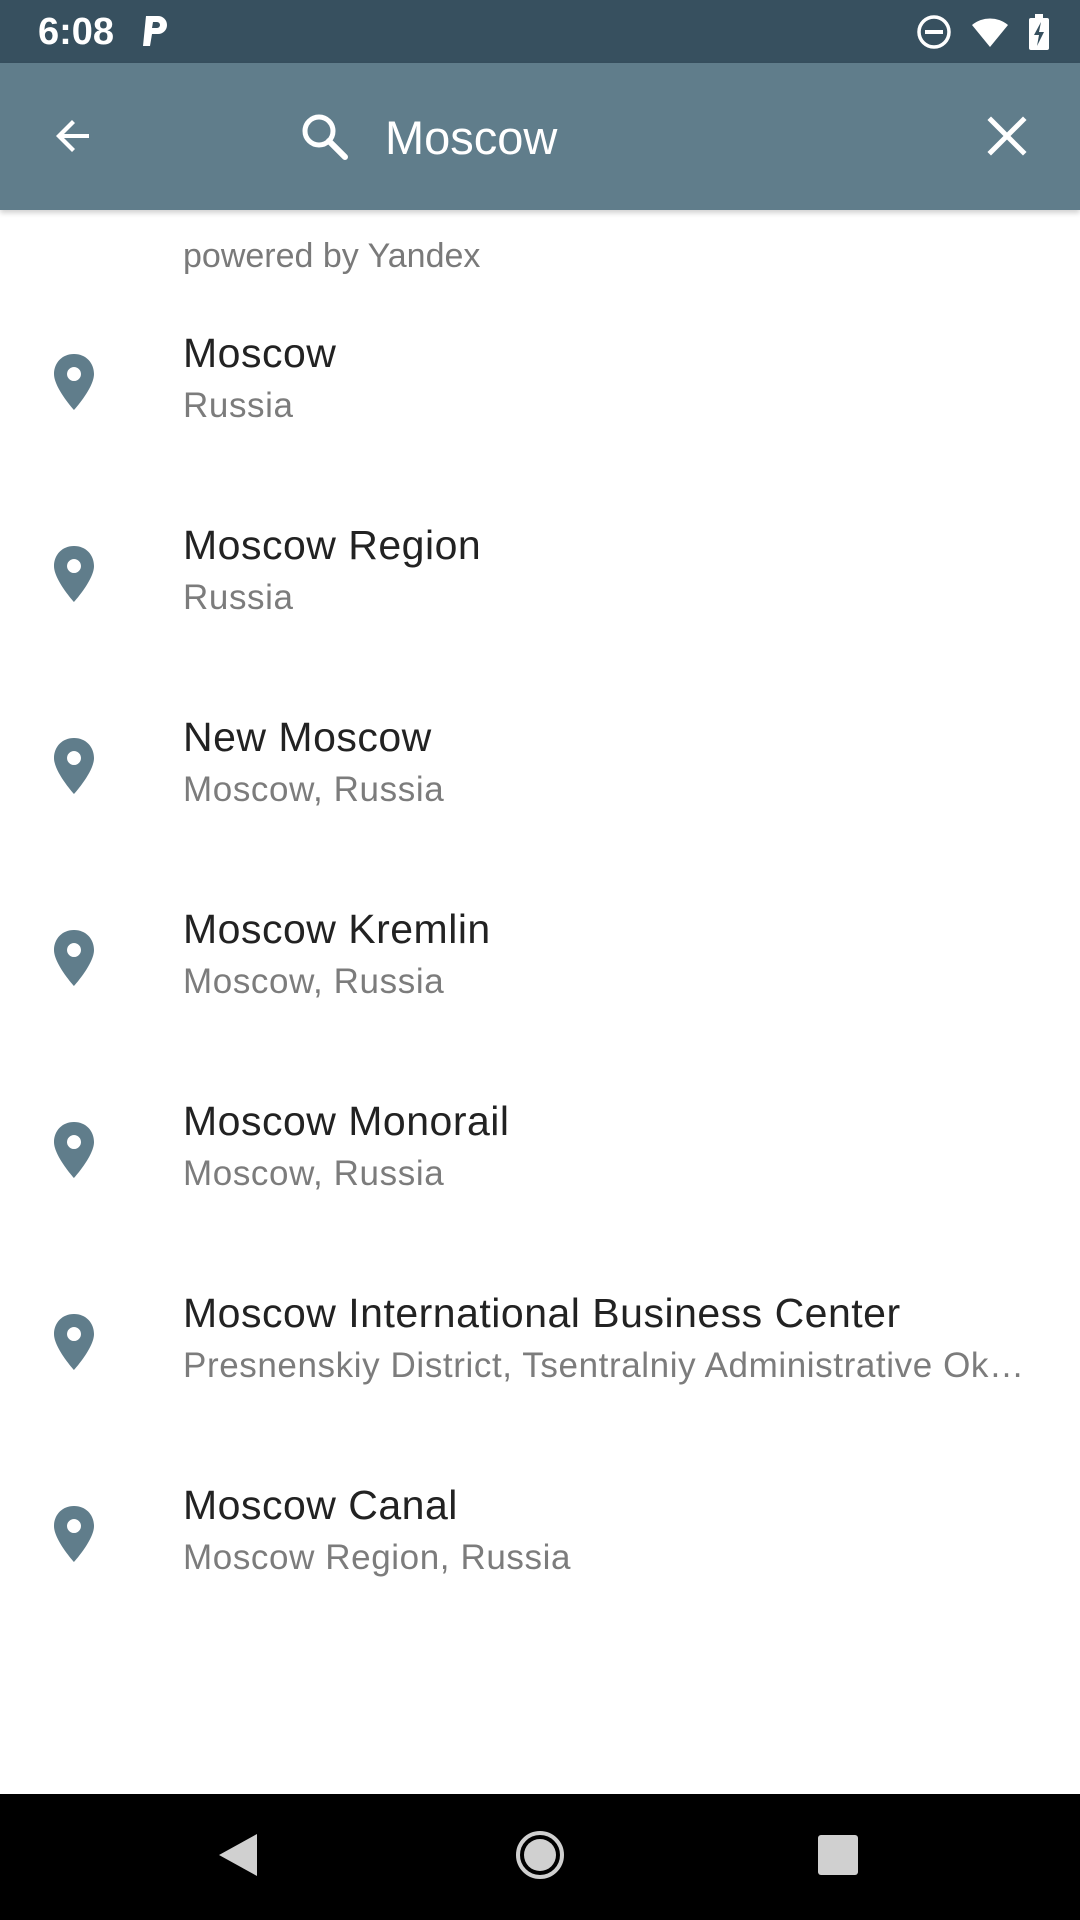 The height and width of the screenshot is (1920, 1080). I want to click on result-title: Moscow Region, so click(332, 545).